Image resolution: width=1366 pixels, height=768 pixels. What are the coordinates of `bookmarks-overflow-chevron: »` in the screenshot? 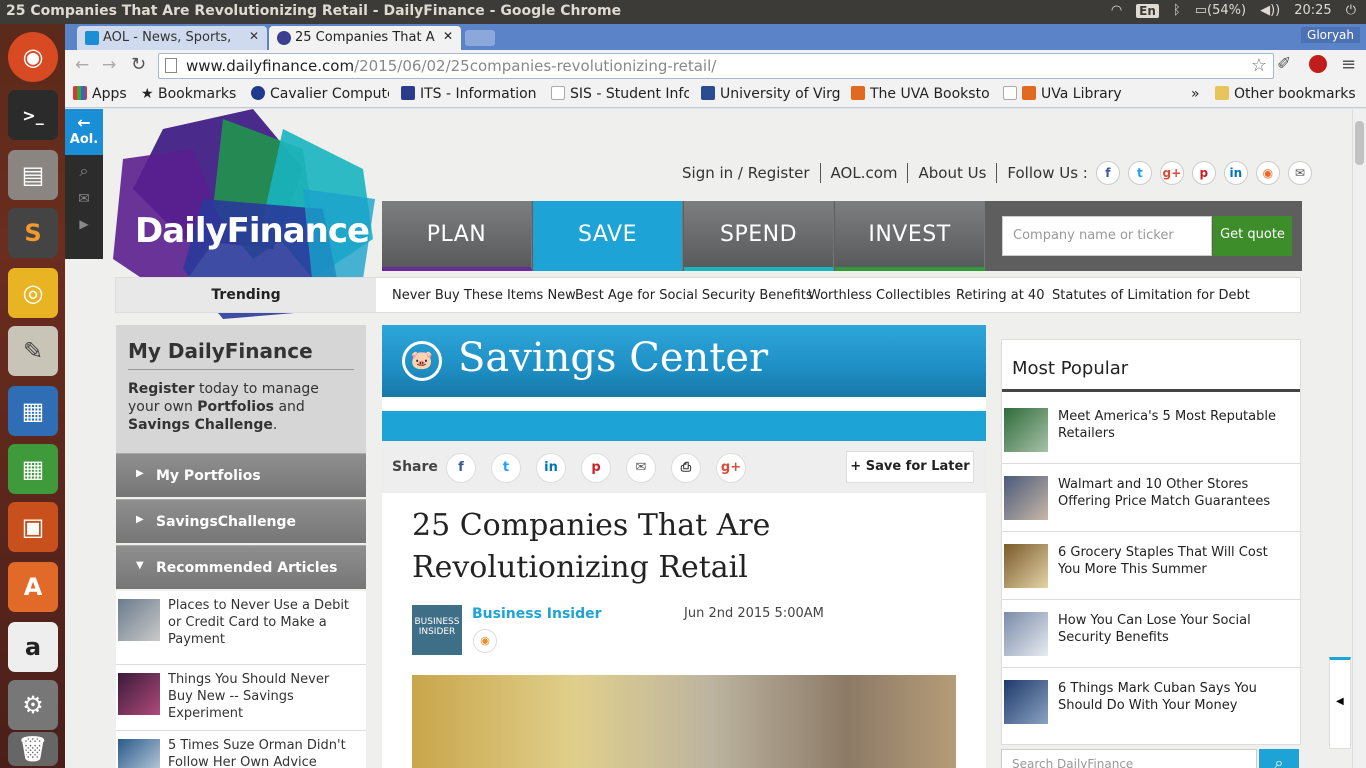 It's located at (1195, 94).